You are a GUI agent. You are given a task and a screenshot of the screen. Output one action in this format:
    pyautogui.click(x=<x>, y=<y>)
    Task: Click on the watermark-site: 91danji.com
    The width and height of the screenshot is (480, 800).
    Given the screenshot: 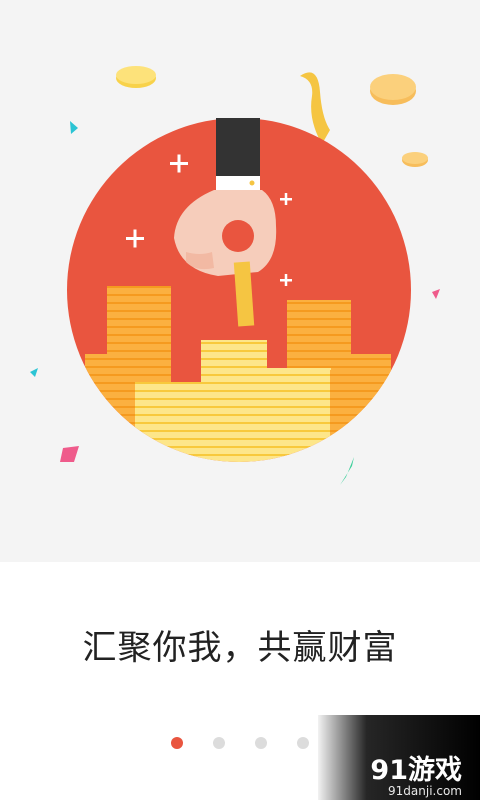 What is the action you would take?
    pyautogui.click(x=425, y=791)
    